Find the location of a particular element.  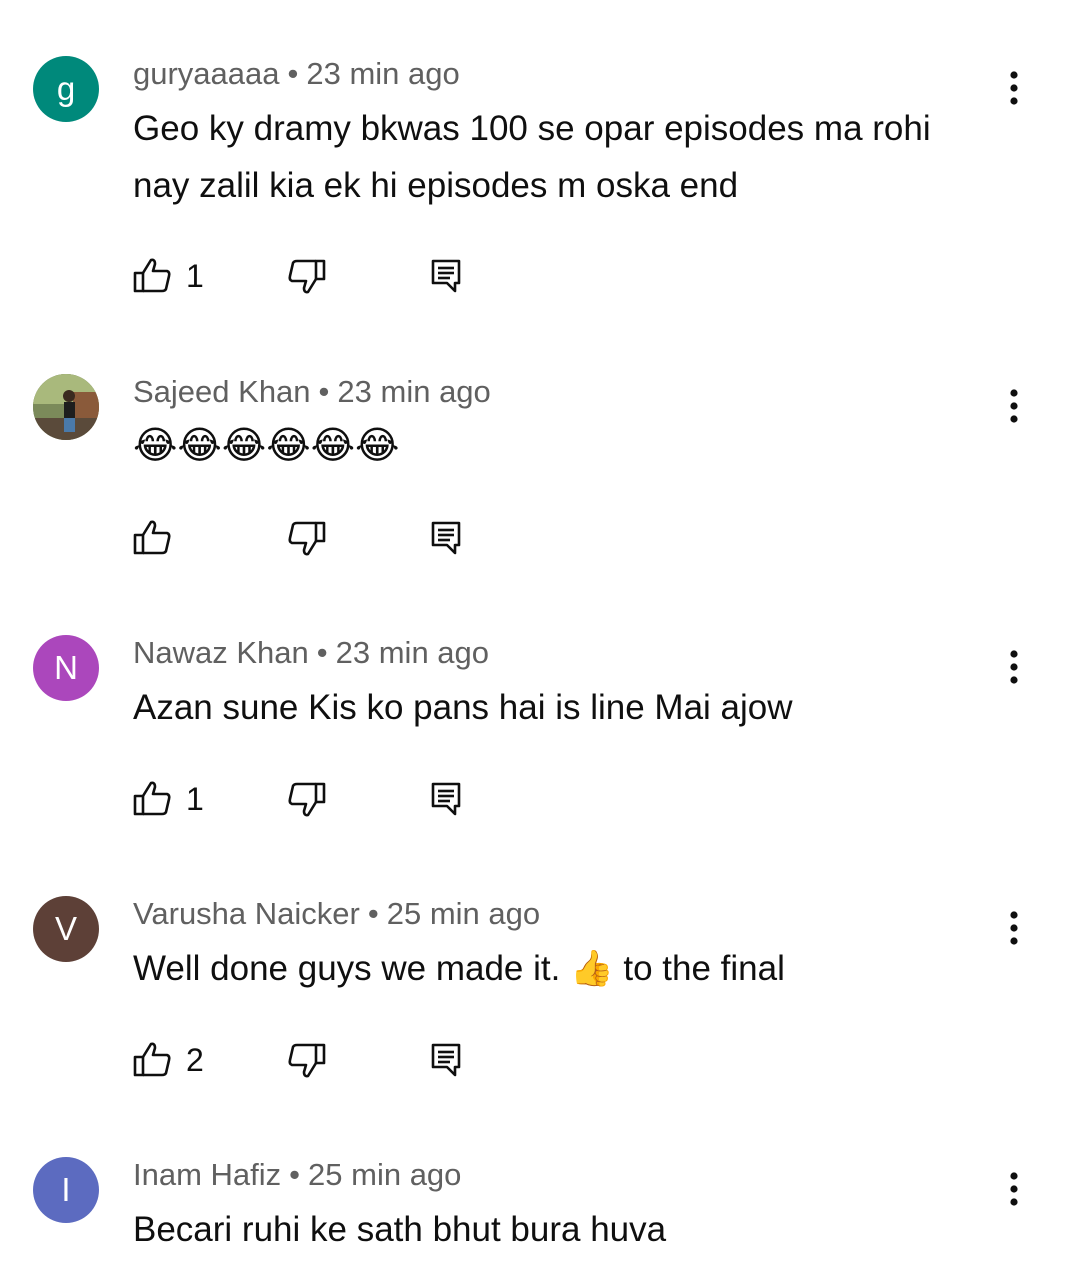

avatar: N is located at coordinates (66, 668).